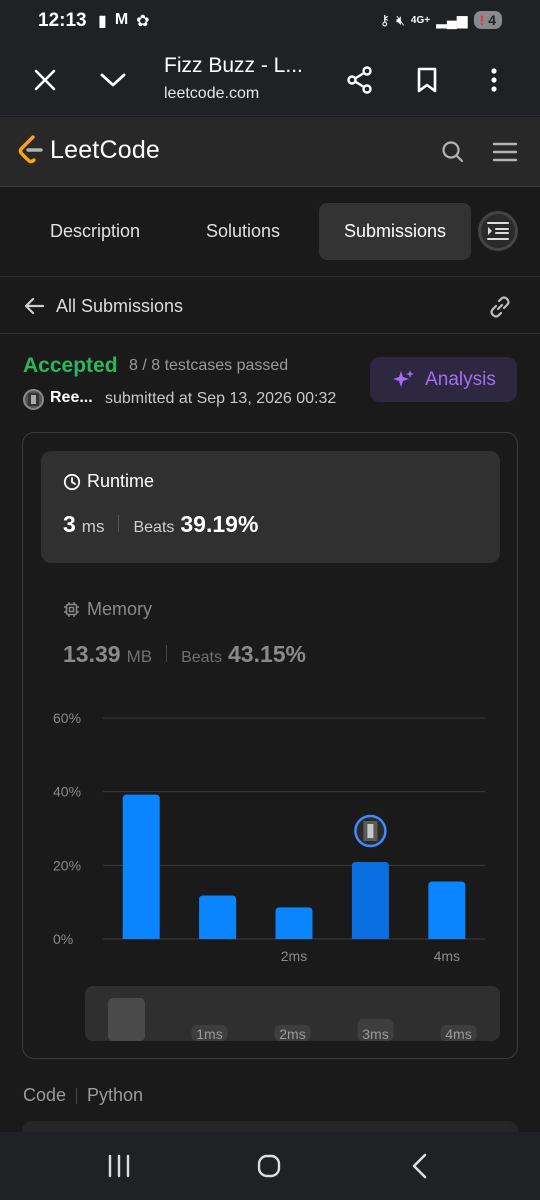  I want to click on system-navigation-bar, so click(270, 1166).